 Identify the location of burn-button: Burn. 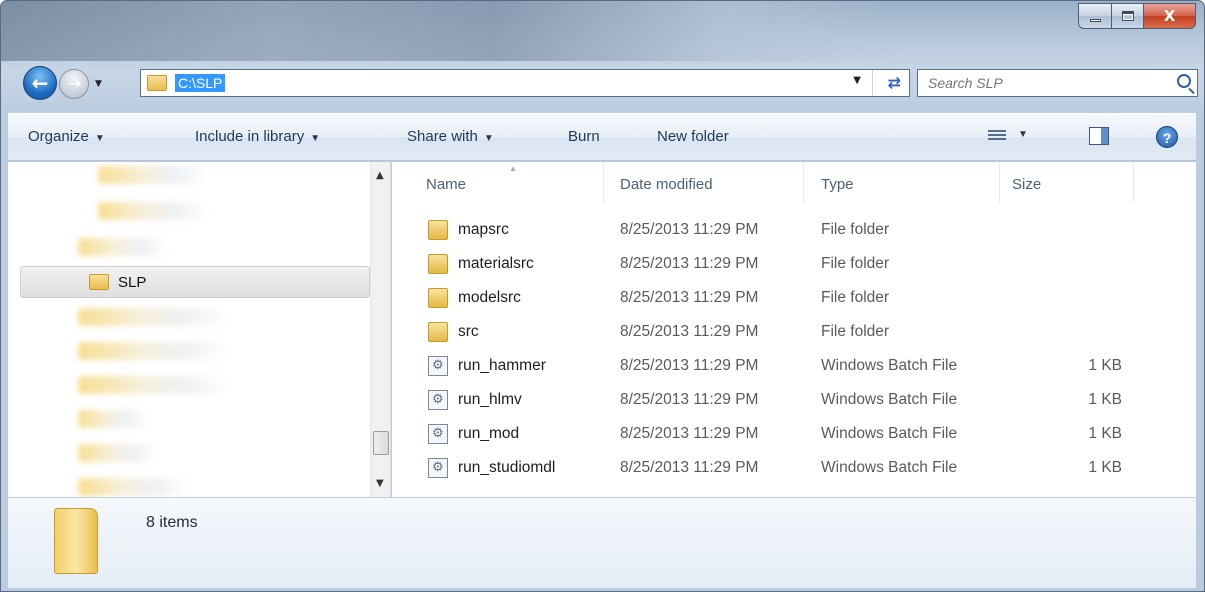
(584, 136).